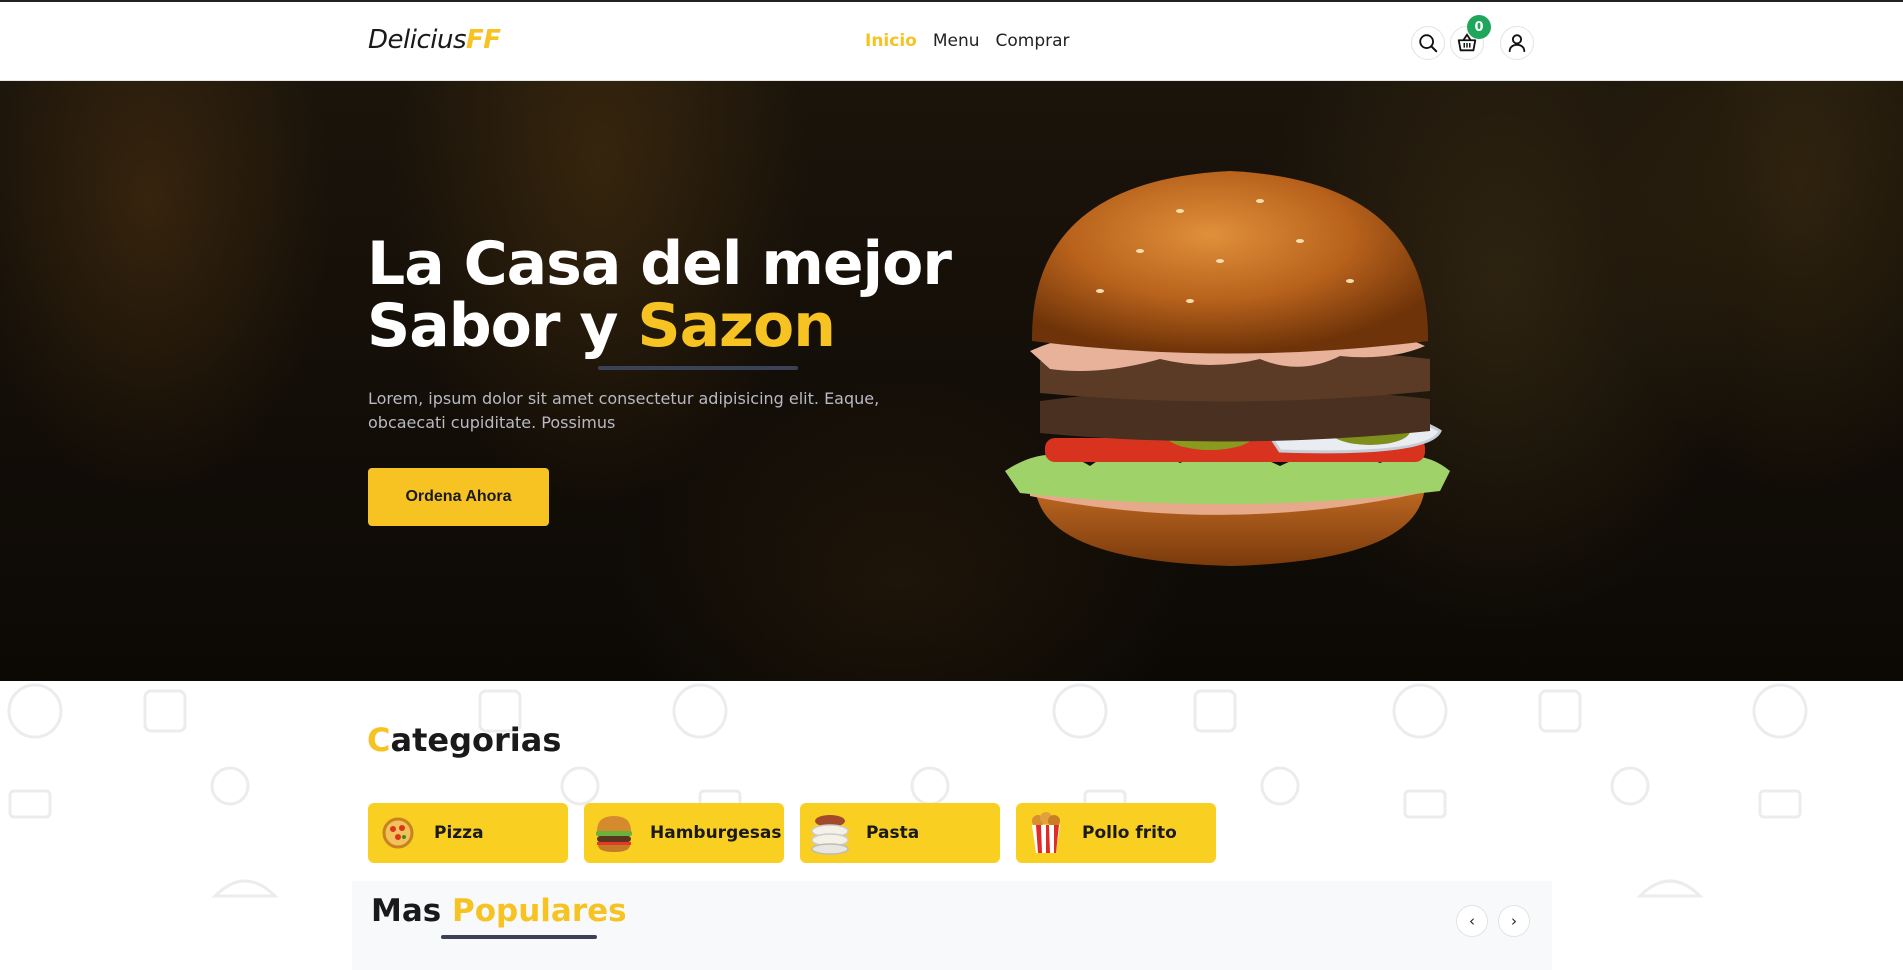 The image size is (1903, 970). Describe the element at coordinates (952, 925) in the screenshot. I see `popular-section: Mas Populares ‹ ›` at that location.